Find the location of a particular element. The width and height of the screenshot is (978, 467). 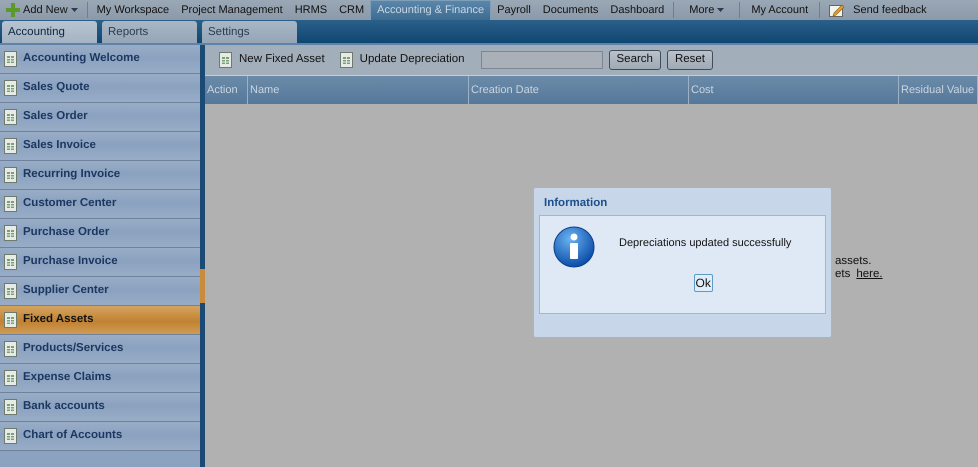

add-new-menu: Add New is located at coordinates (42, 10).